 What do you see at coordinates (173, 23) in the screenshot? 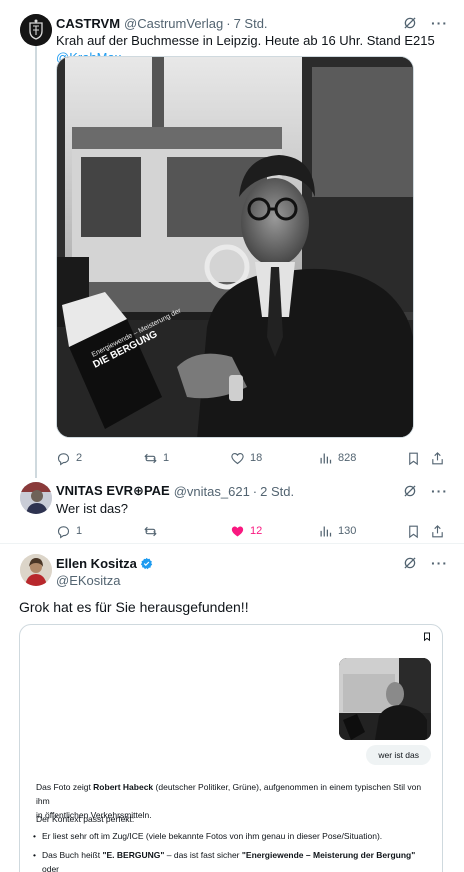
I see `author-handle: @CastrumVerlag` at bounding box center [173, 23].